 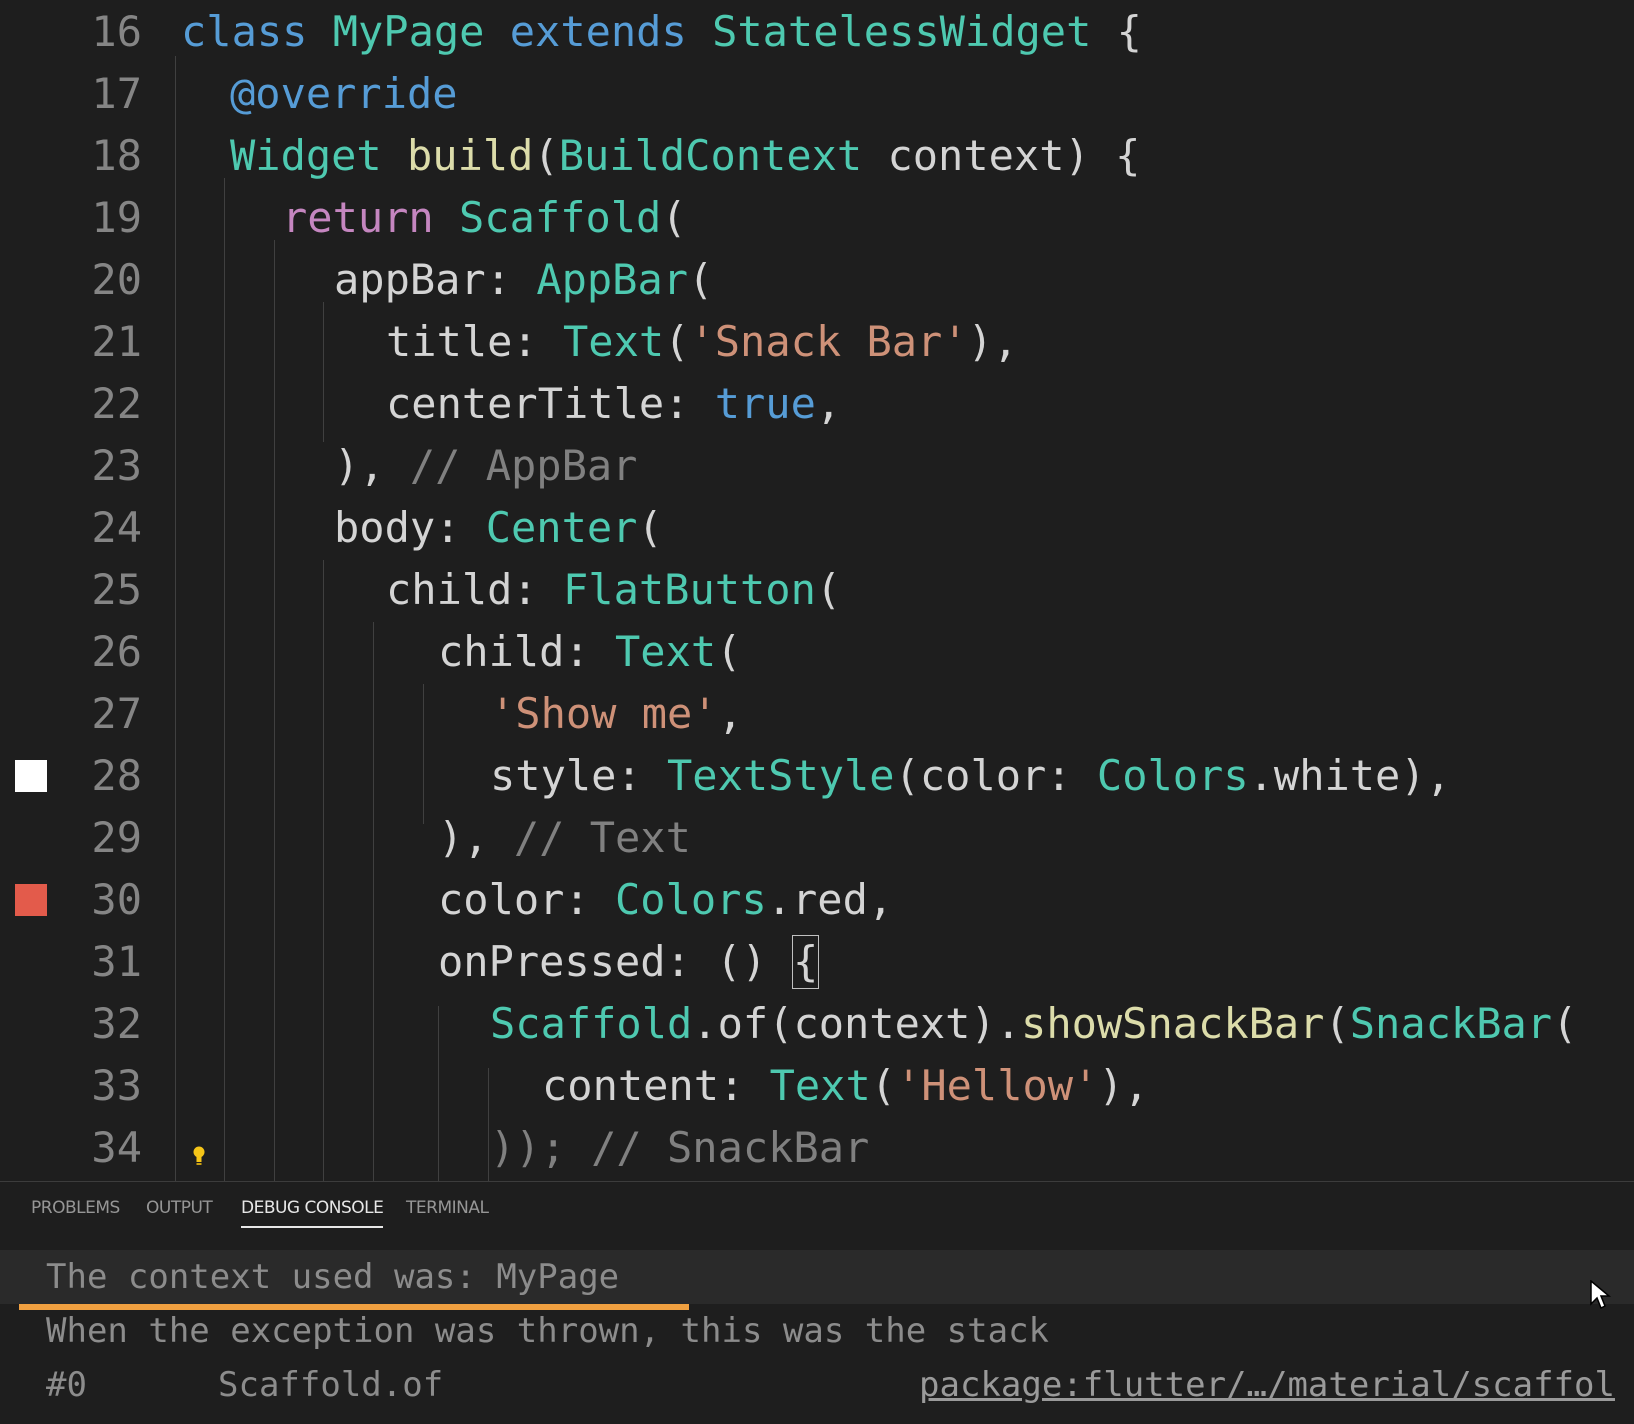 I want to click on code-text: body: Center(, so click(x=498, y=527).